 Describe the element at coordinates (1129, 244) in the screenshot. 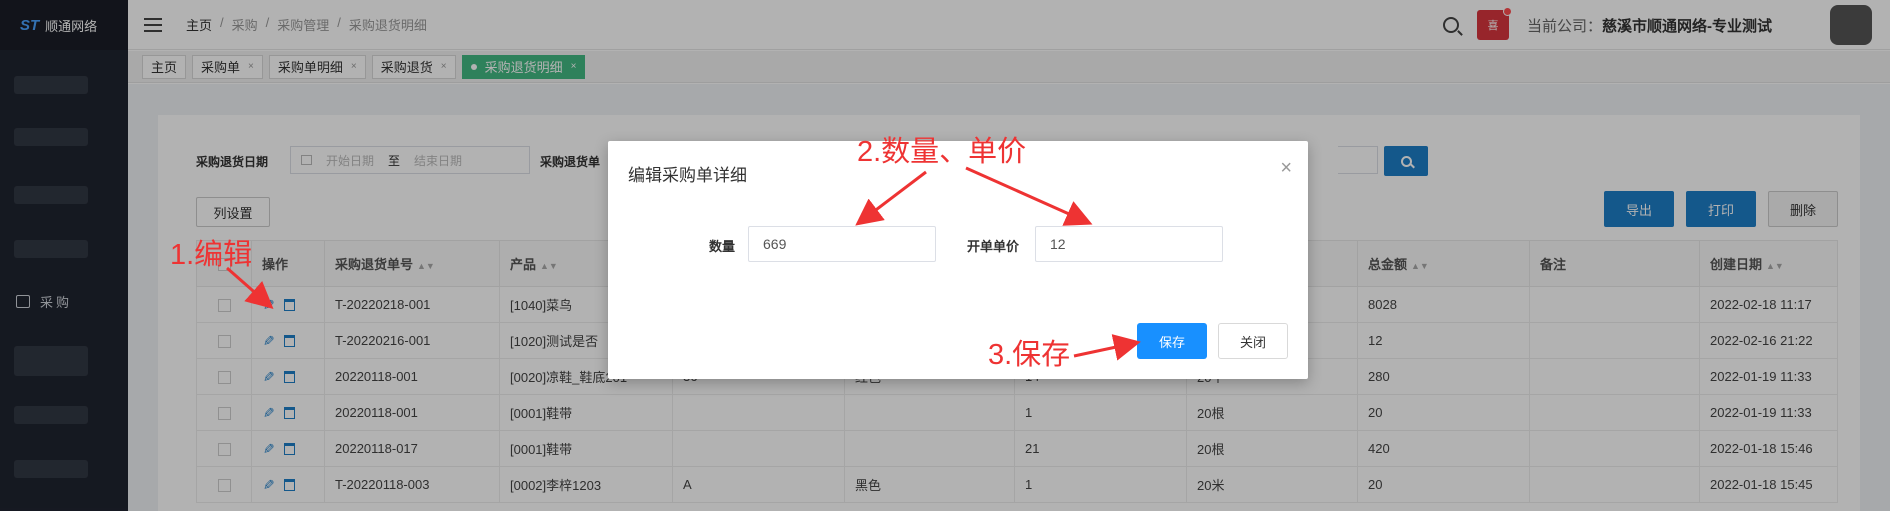

I see `unit-price-input` at that location.